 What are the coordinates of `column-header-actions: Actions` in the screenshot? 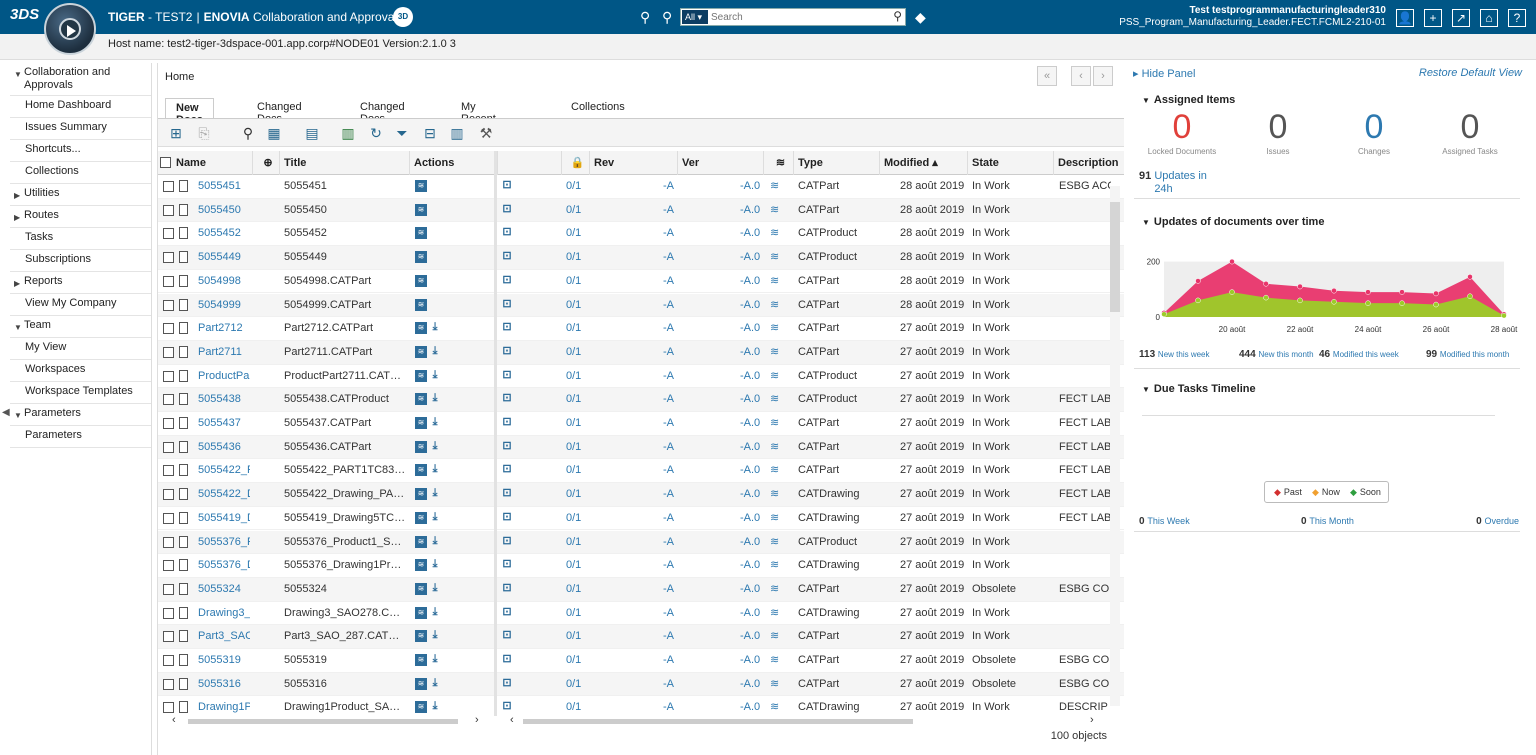 It's located at (452, 163).